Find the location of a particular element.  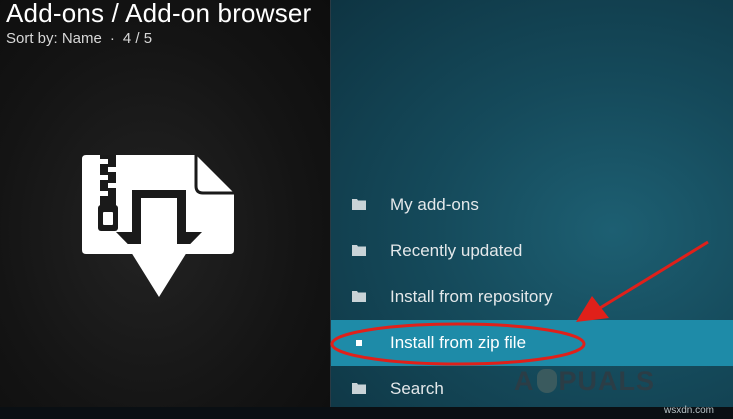

sort-info: Sort by: Name · 4 / 5 is located at coordinates (79, 38).